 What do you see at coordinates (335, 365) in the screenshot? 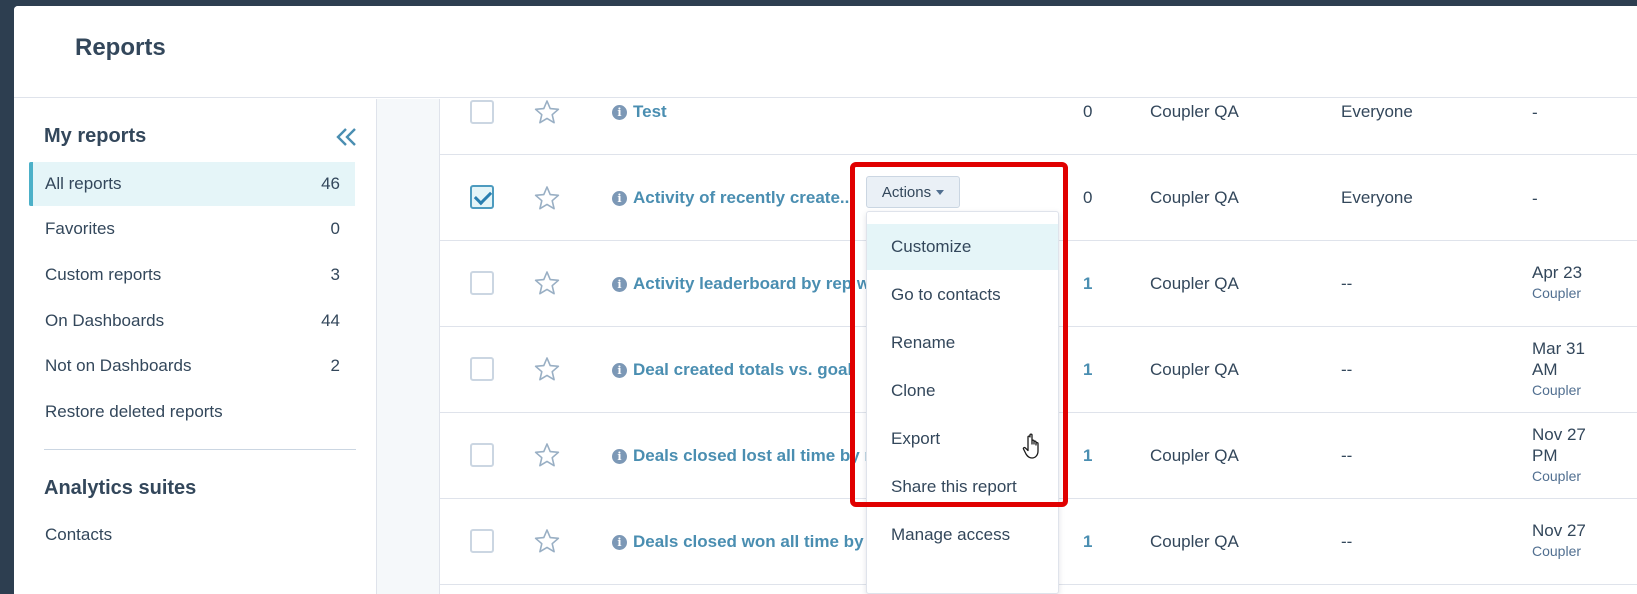
I see `sidebar-item-count: 2` at bounding box center [335, 365].